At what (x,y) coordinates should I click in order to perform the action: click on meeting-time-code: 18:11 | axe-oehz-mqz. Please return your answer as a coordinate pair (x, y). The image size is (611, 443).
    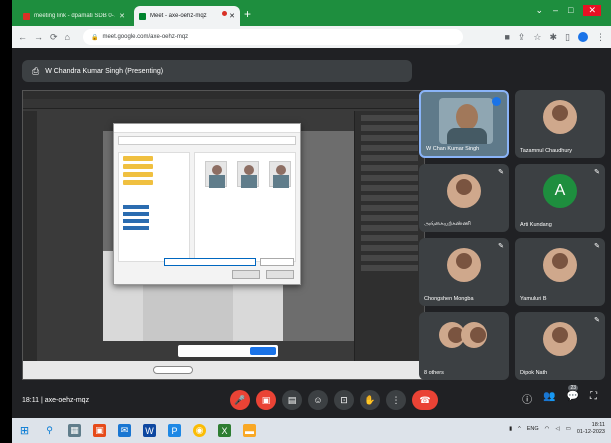
    Looking at the image, I should click on (56, 400).